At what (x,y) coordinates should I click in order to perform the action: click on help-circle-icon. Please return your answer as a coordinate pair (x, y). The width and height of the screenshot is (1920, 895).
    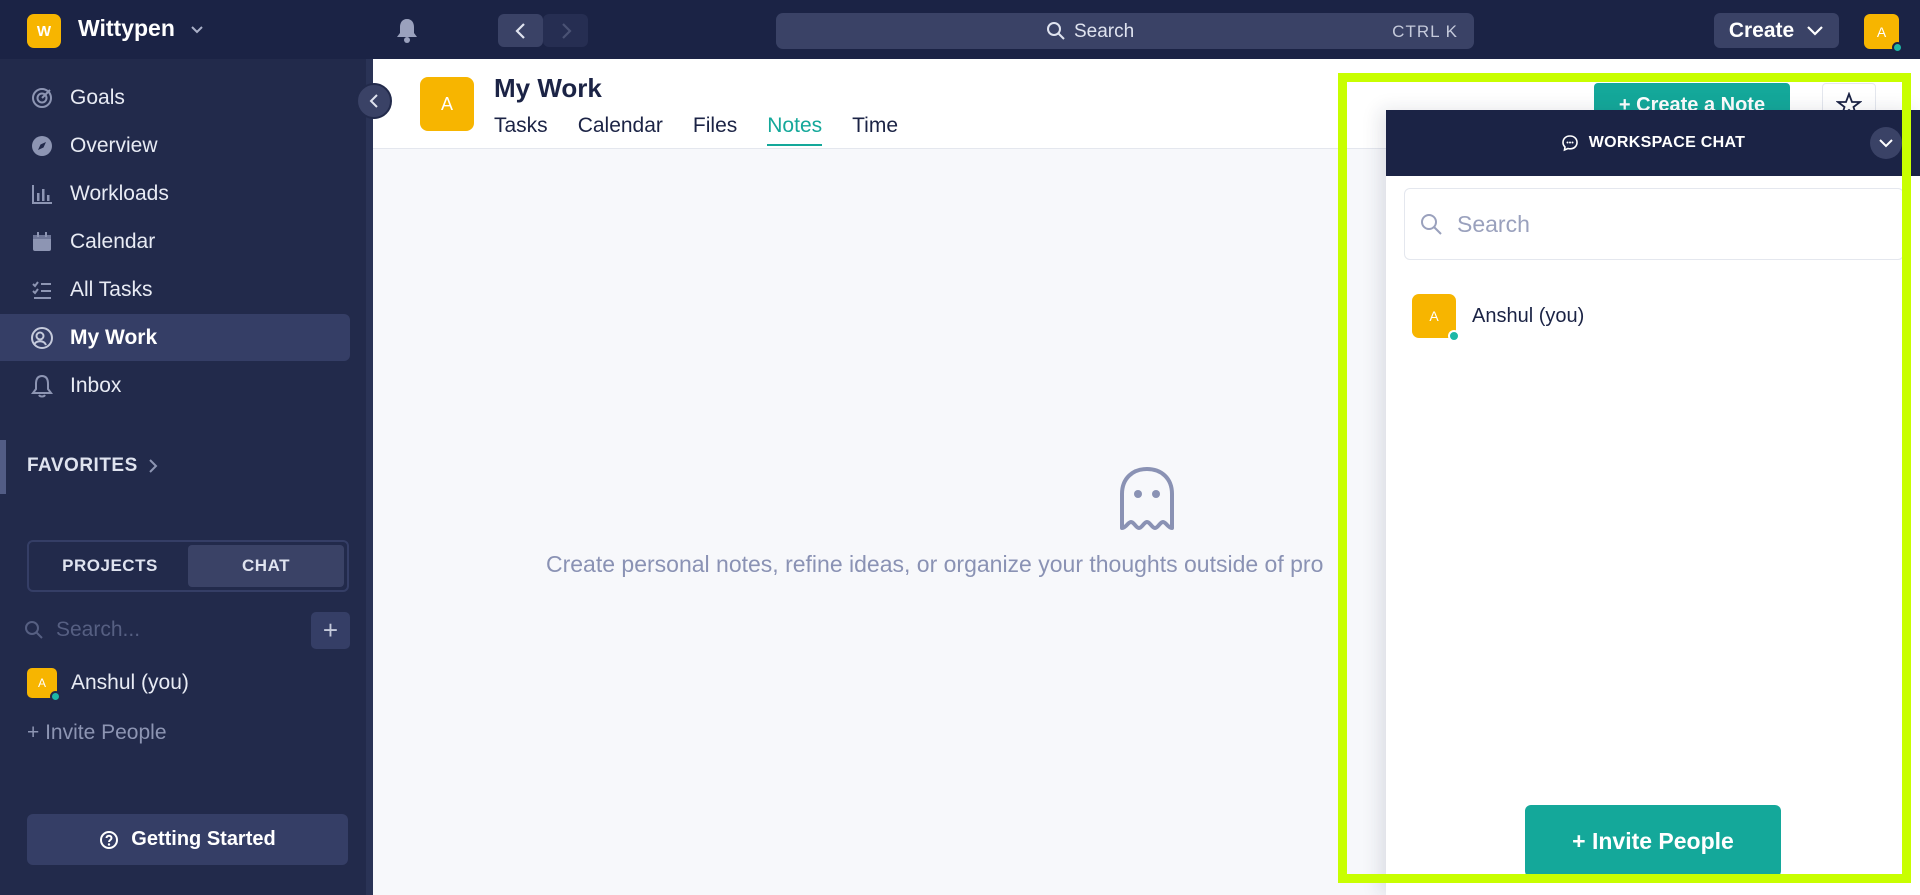
    Looking at the image, I should click on (109, 839).